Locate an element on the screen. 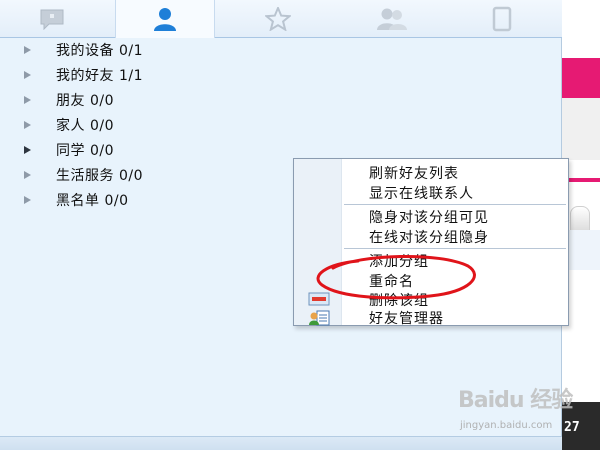 This screenshot has height=450, width=600. group-people-icon is located at coordinates (392, 19).